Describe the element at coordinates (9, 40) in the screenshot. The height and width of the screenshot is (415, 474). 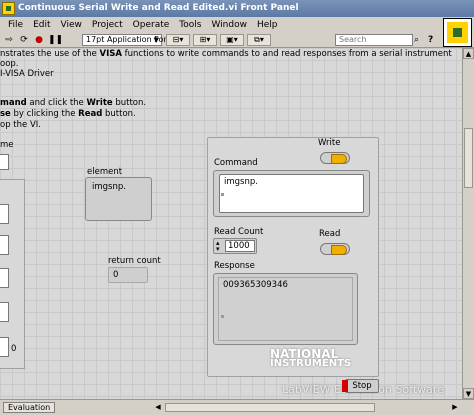
I see `run-arrow-icon: ⇨` at that location.